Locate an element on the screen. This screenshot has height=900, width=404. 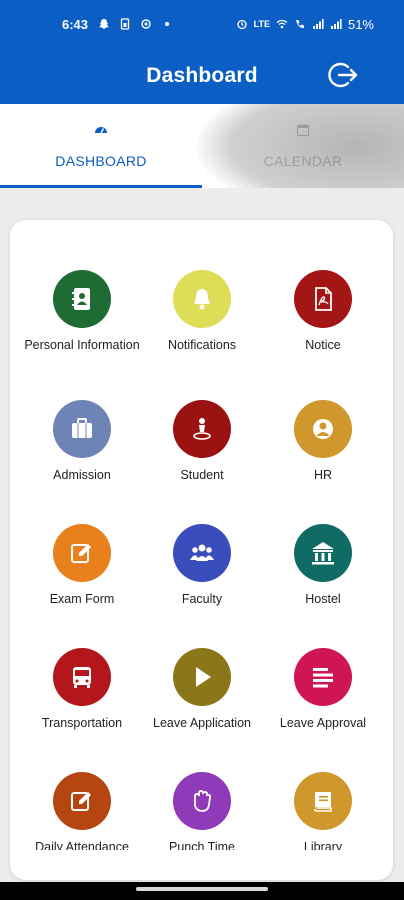
signal-2-icon is located at coordinates (336, 24).